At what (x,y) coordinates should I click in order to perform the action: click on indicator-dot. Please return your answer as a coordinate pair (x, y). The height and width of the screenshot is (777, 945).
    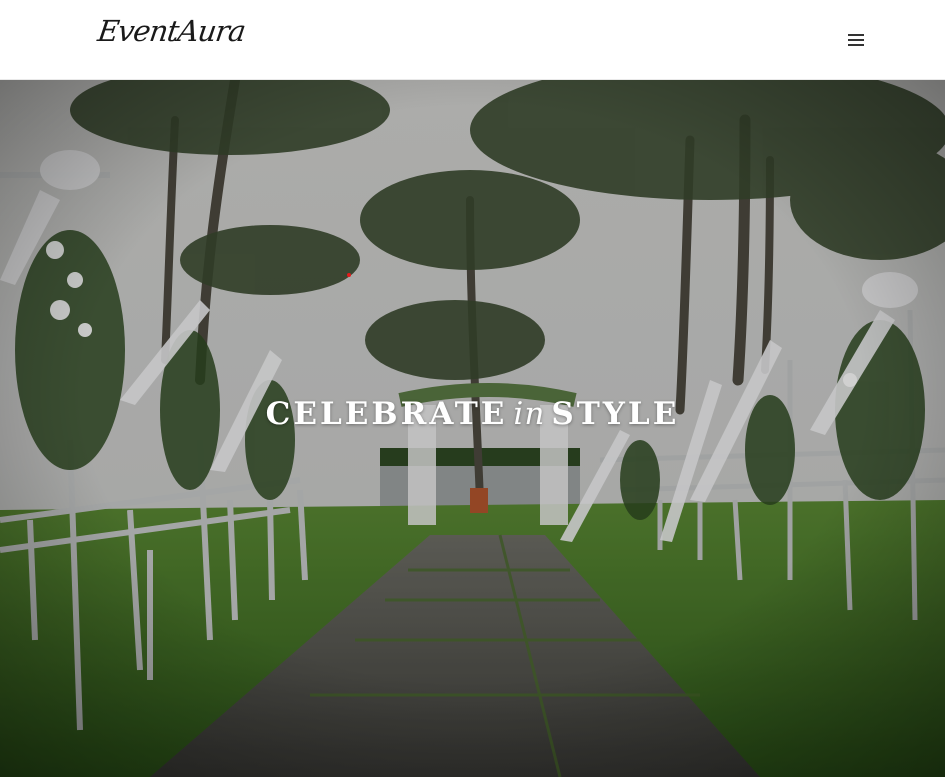
    Looking at the image, I should click on (349, 275).